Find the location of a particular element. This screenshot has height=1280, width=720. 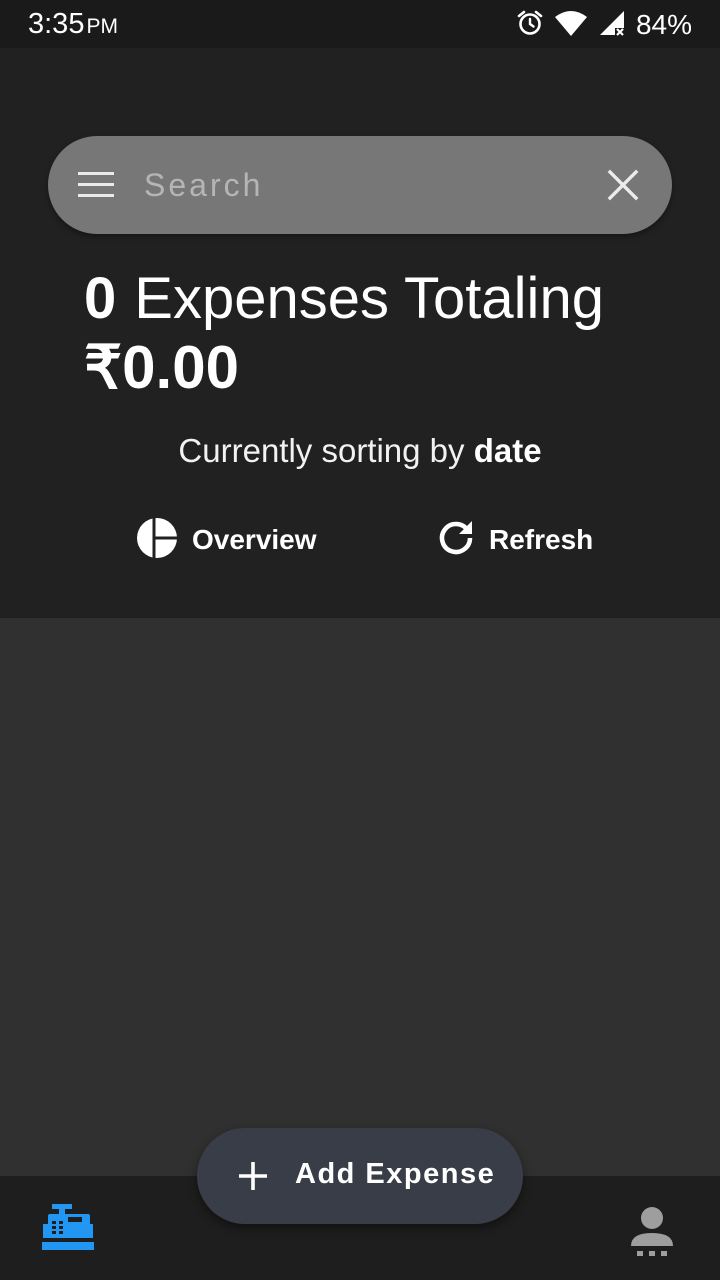

sorting-prefix: Currently sorting by is located at coordinates (321, 450).